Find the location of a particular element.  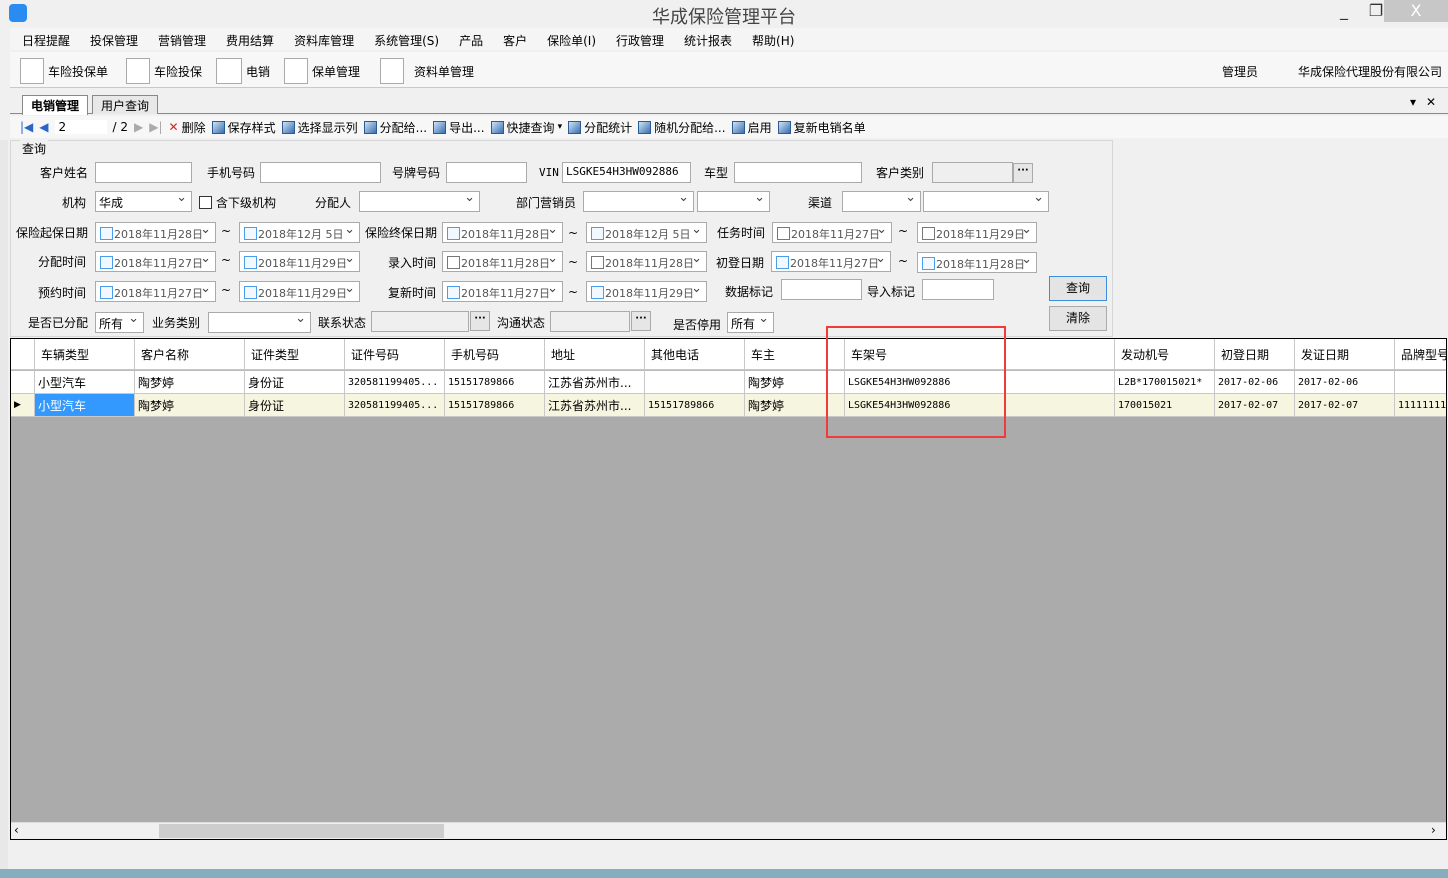

enable-button: 启用 is located at coordinates (751, 127).